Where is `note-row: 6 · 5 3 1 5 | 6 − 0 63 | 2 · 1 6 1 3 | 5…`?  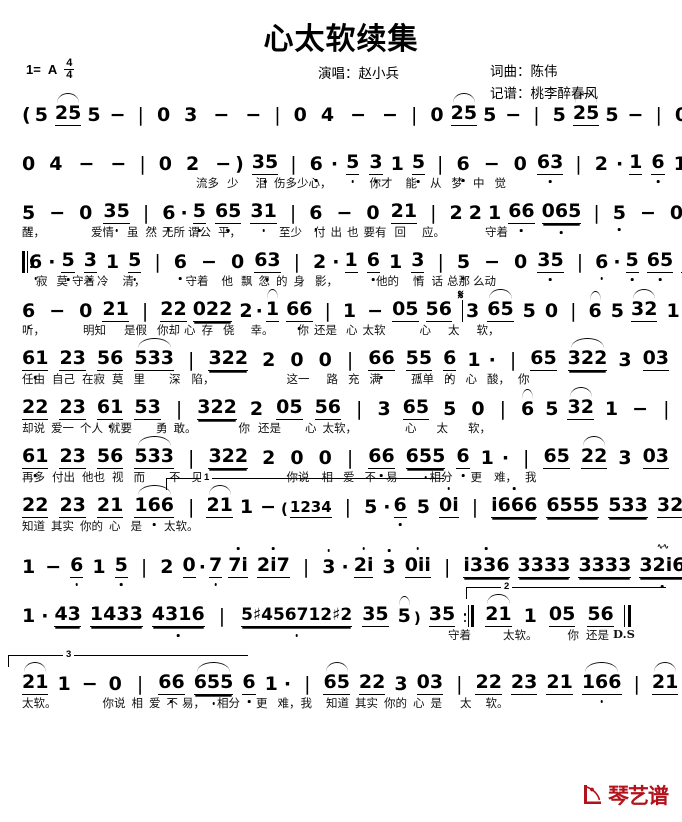
note-row: 6 · 5 3 1 5 | 6 − 0 63 | 2 · 1 6 1 3 | 5… is located at coordinates (352, 260).